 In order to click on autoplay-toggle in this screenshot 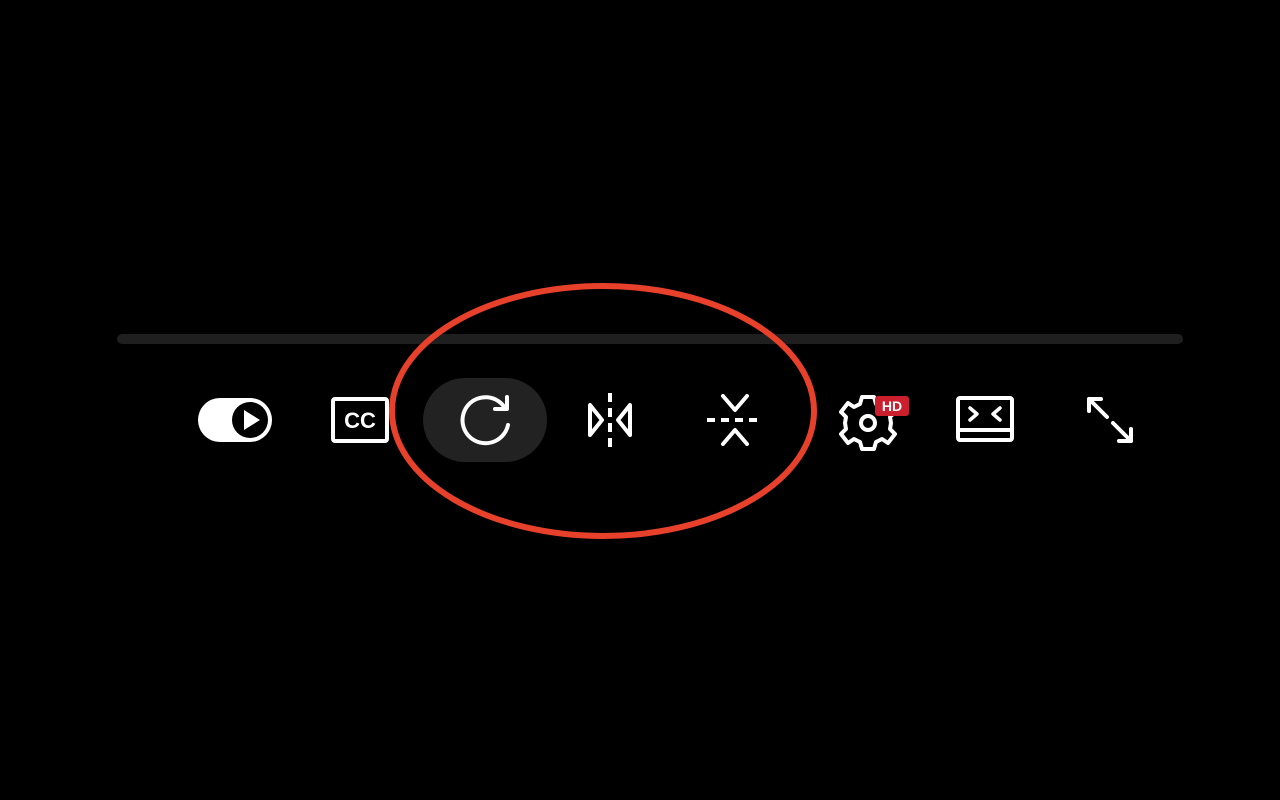, I will do `click(235, 420)`.